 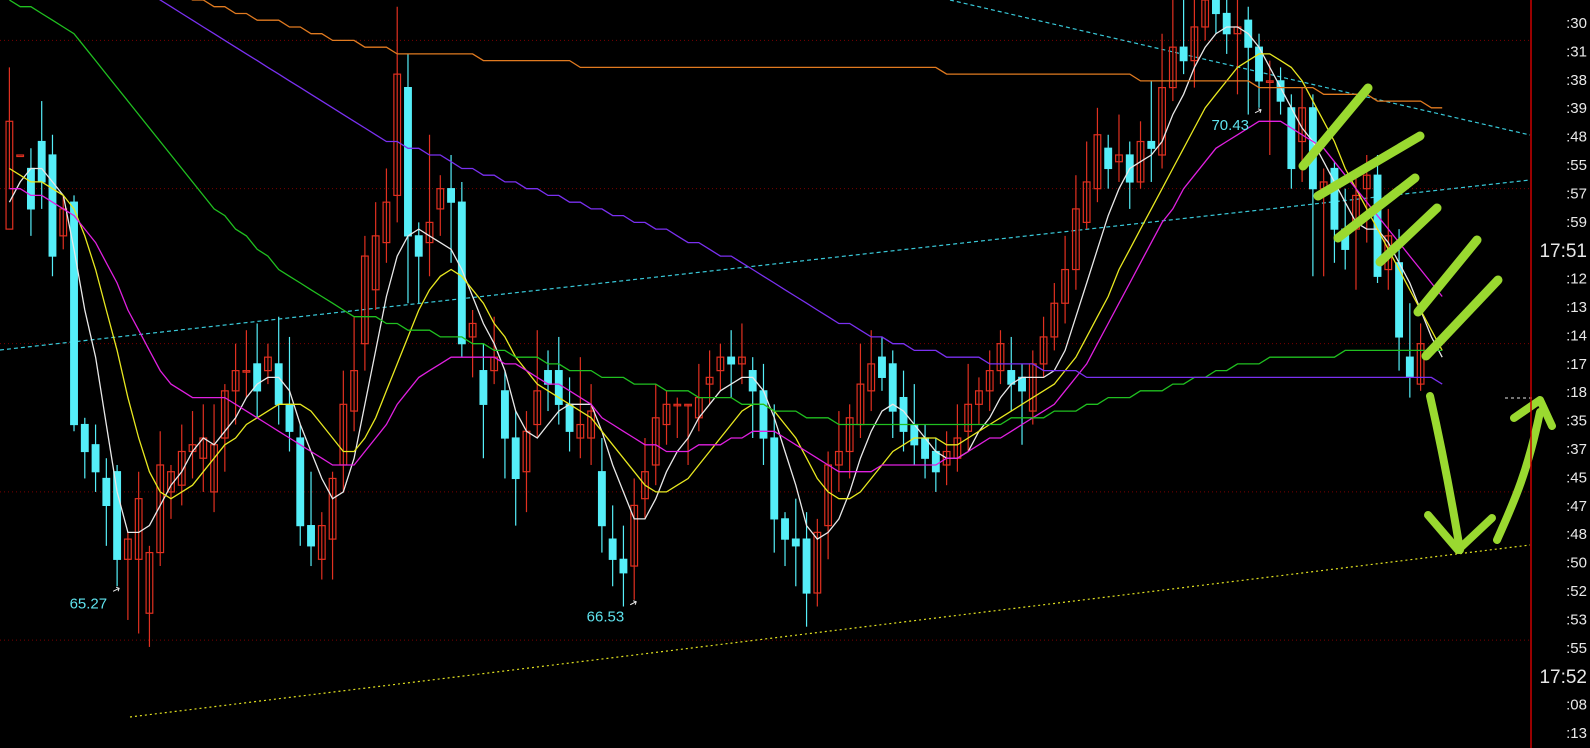 I want to click on y-axis-tick-label: :17, so click(x=1576, y=364).